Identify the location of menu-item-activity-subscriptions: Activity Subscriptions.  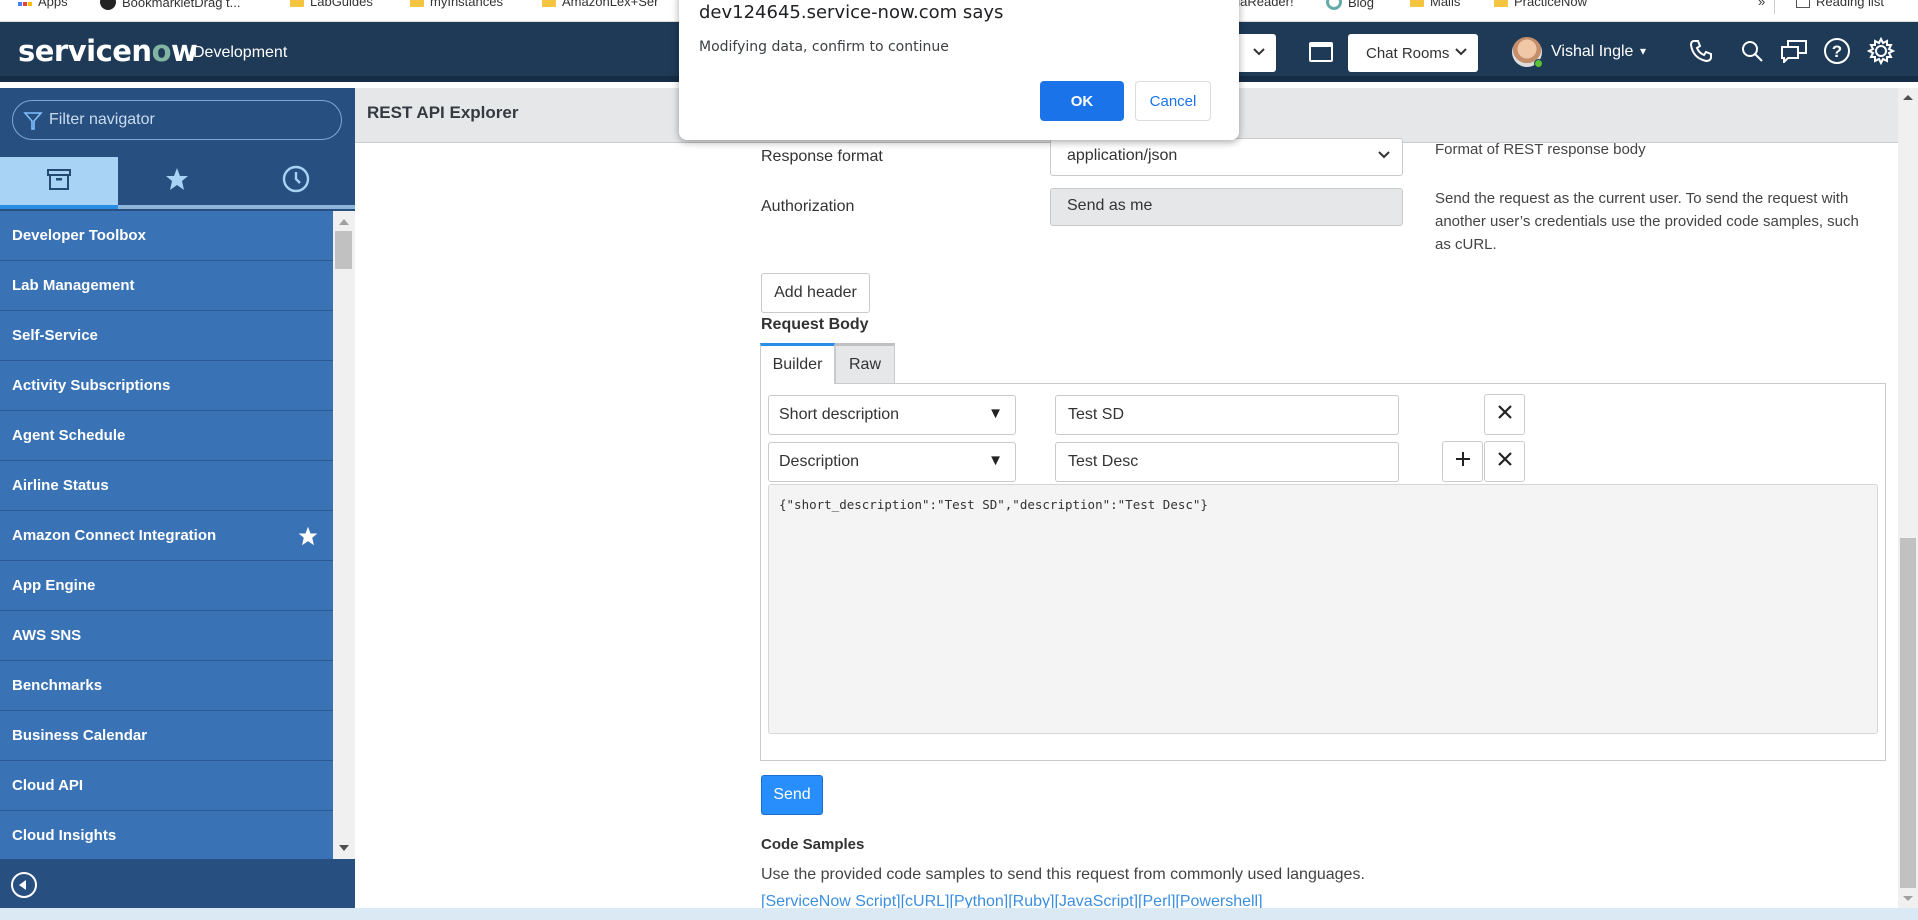
(166, 386).